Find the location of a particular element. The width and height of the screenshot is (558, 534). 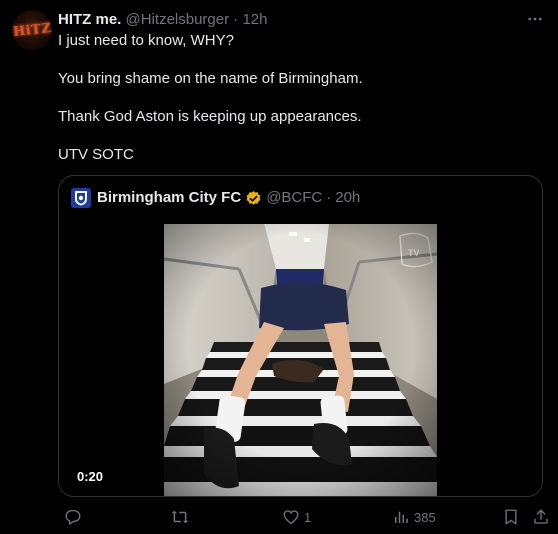

more-icon is located at coordinates (535, 20).